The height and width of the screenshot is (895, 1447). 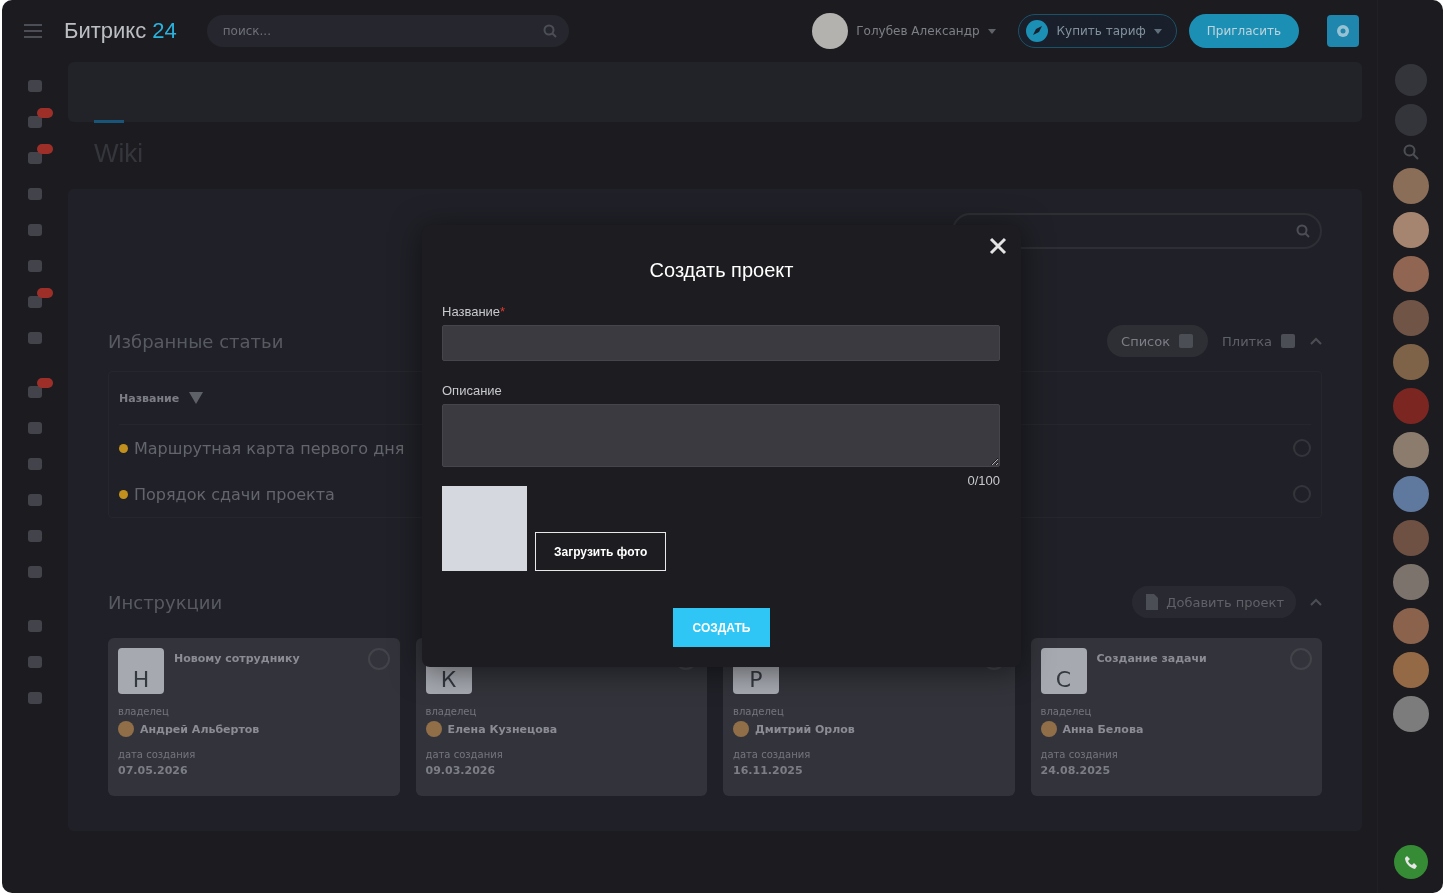 What do you see at coordinates (254, 717) in the screenshot?
I see `project-card: Н Новому сотруднику владелец Андрей Альбертов дата создания 07.05.2026` at bounding box center [254, 717].